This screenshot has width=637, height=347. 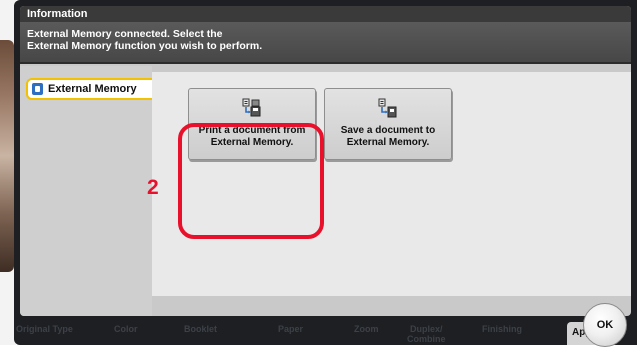 What do you see at coordinates (57, 14) in the screenshot?
I see `info-title: Information` at bounding box center [57, 14].